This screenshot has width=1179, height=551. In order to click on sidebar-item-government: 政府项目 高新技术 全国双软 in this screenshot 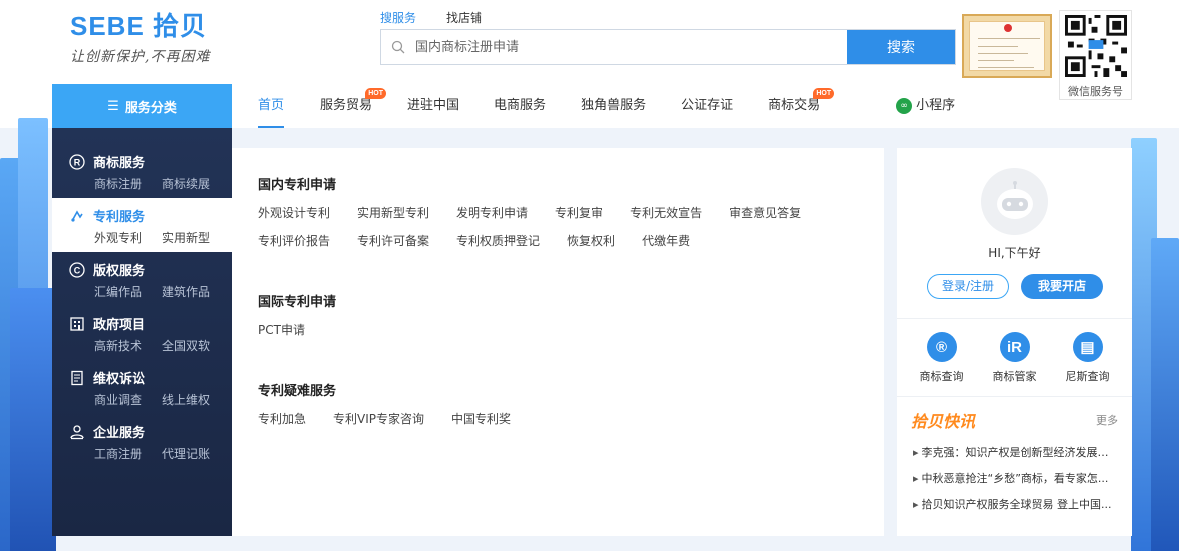, I will do `click(142, 333)`.